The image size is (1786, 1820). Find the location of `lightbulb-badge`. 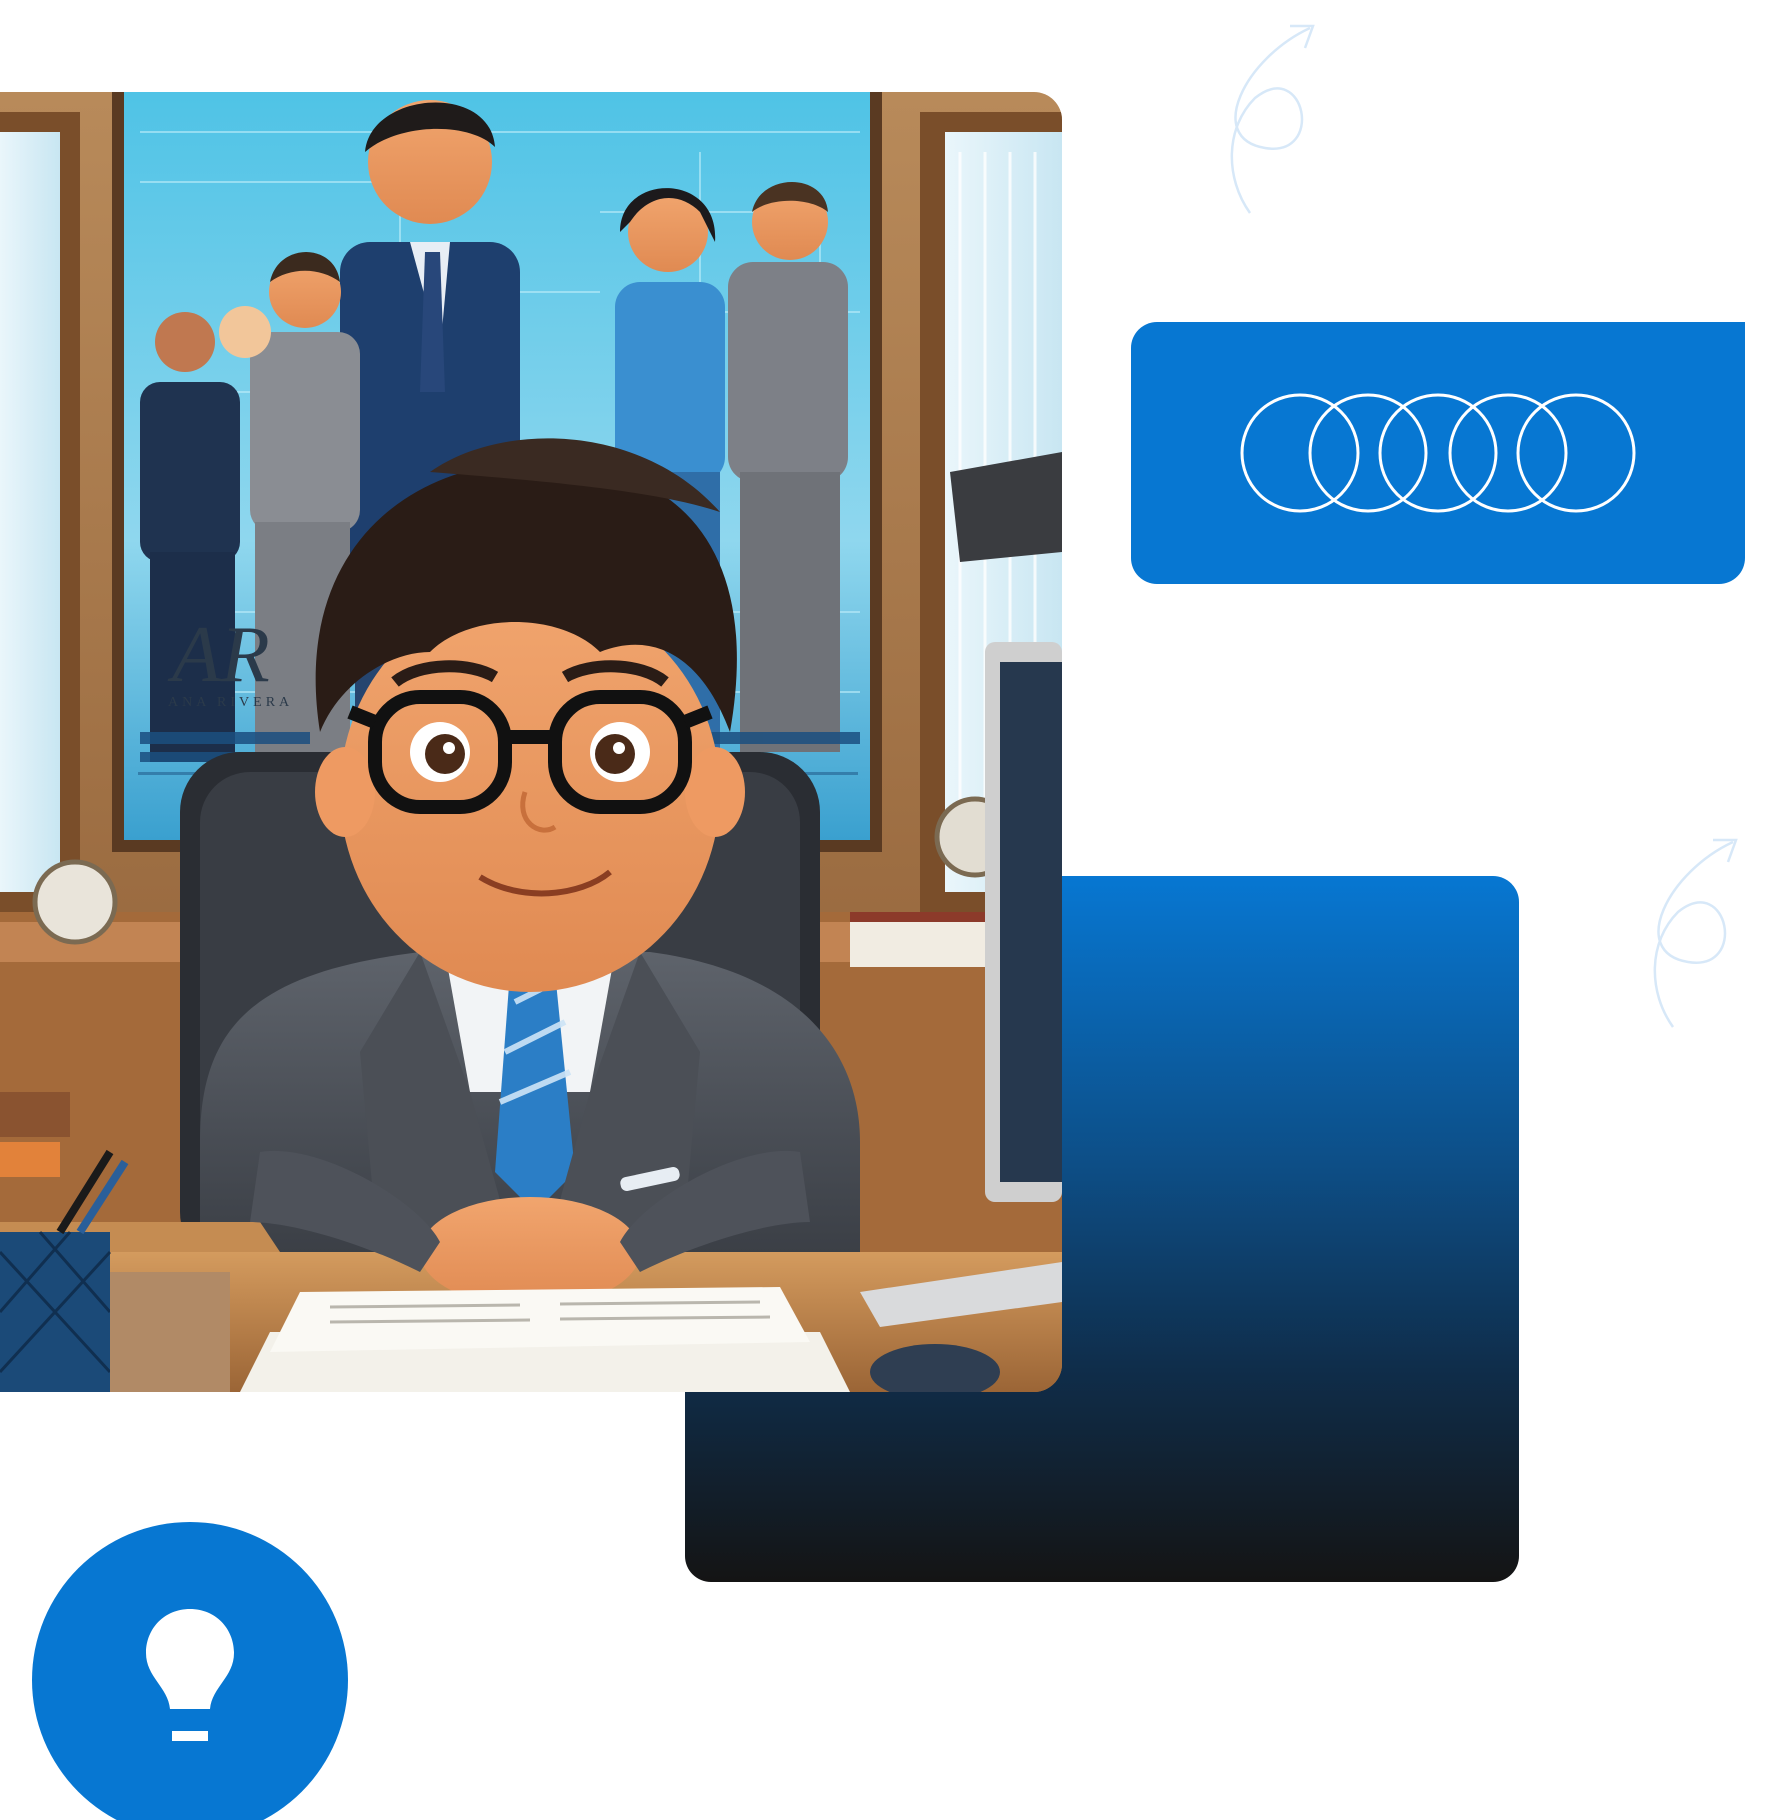

lightbulb-badge is located at coordinates (190, 1671).